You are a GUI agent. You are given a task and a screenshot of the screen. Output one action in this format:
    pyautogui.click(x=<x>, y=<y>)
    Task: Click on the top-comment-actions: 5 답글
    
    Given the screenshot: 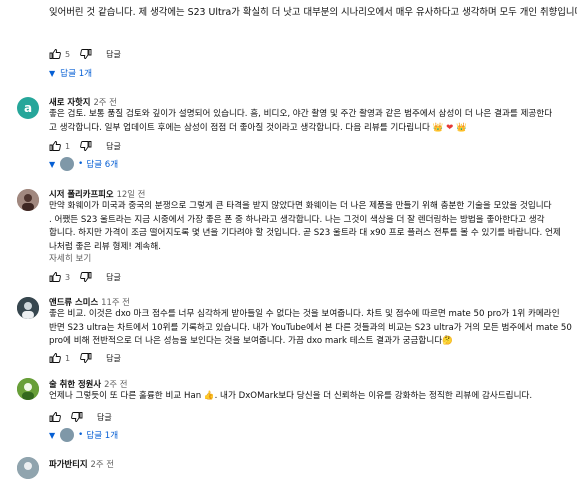 What is the action you would take?
    pyautogui.click(x=85, y=54)
    